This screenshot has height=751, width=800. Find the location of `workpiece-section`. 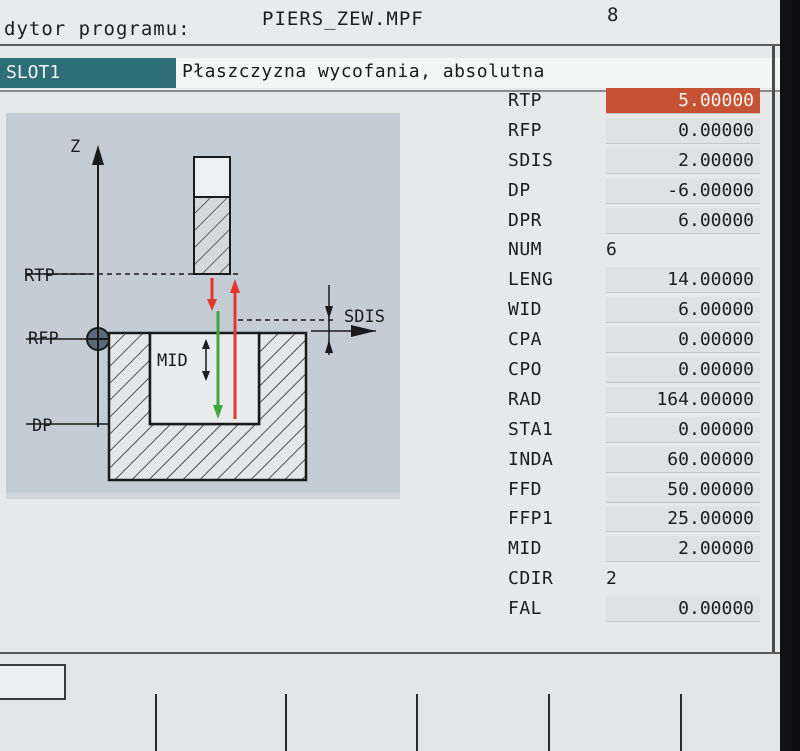

workpiece-section is located at coordinates (207, 406).